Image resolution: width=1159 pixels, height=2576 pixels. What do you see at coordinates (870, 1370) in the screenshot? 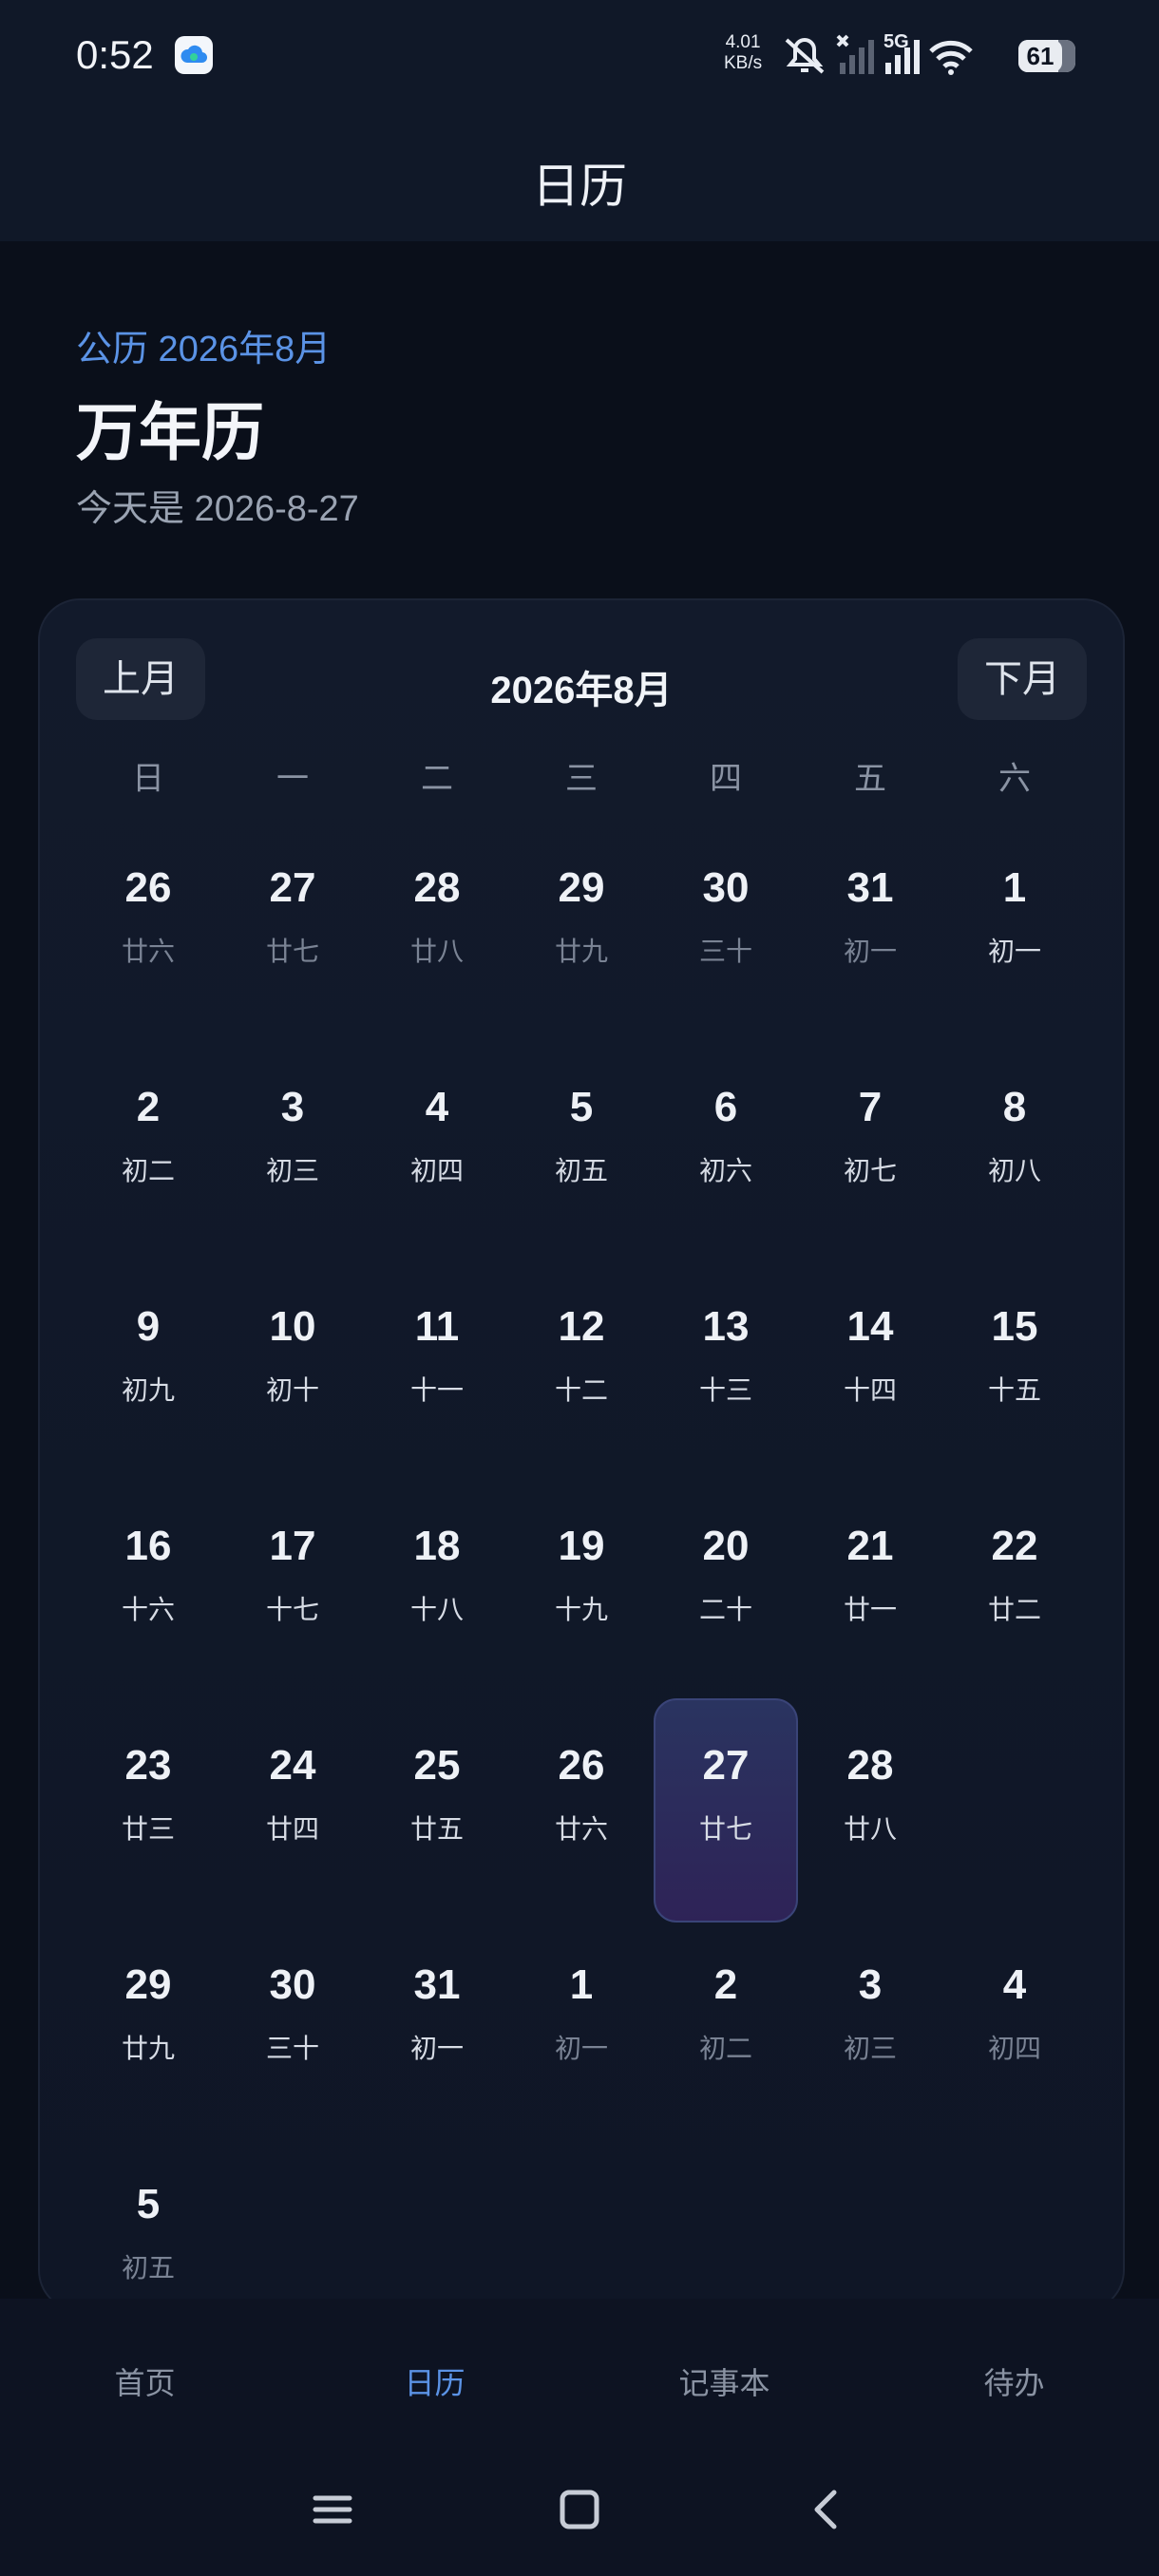
I see `calendar-day: 14 十四` at bounding box center [870, 1370].